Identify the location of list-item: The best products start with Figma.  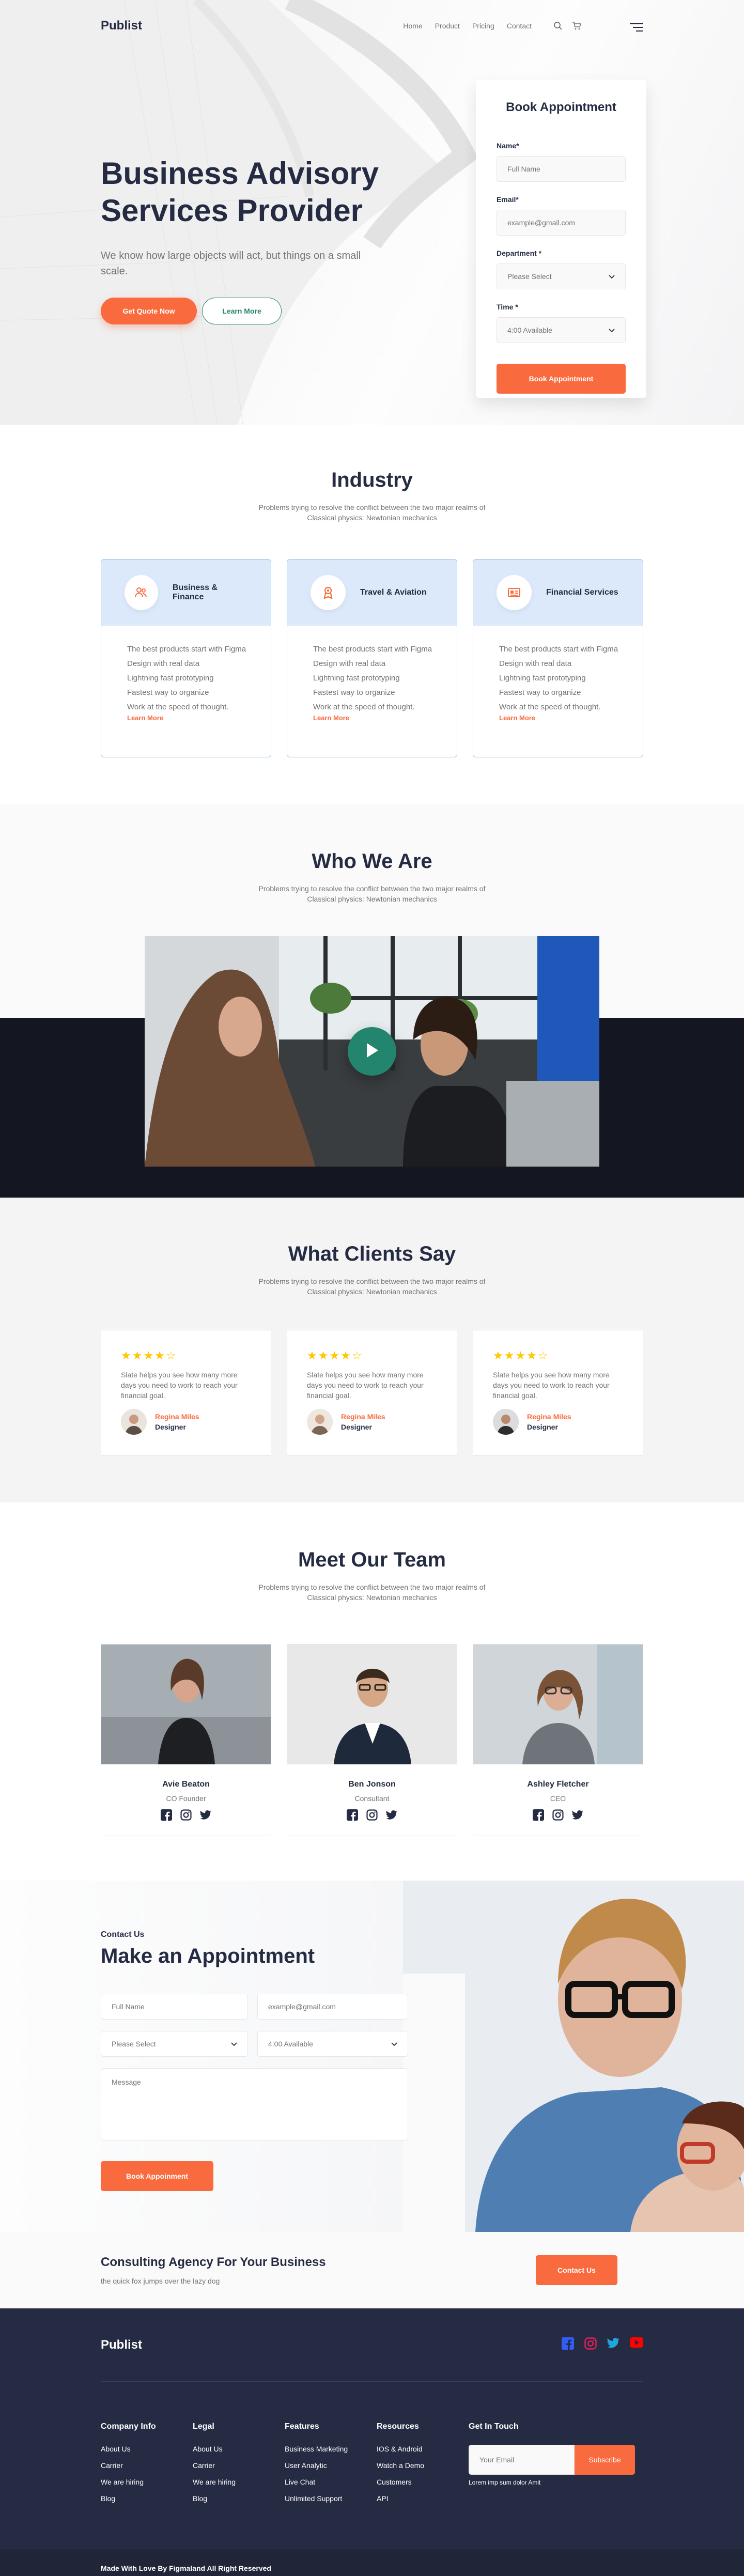
(559, 649).